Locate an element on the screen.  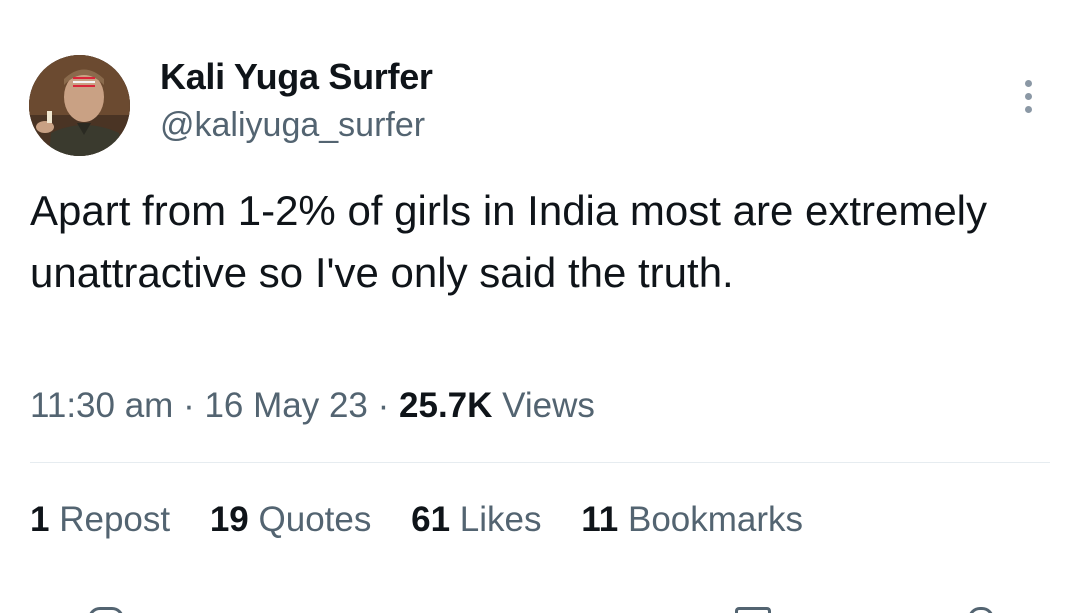
bookmark-icon is located at coordinates (753, 610).